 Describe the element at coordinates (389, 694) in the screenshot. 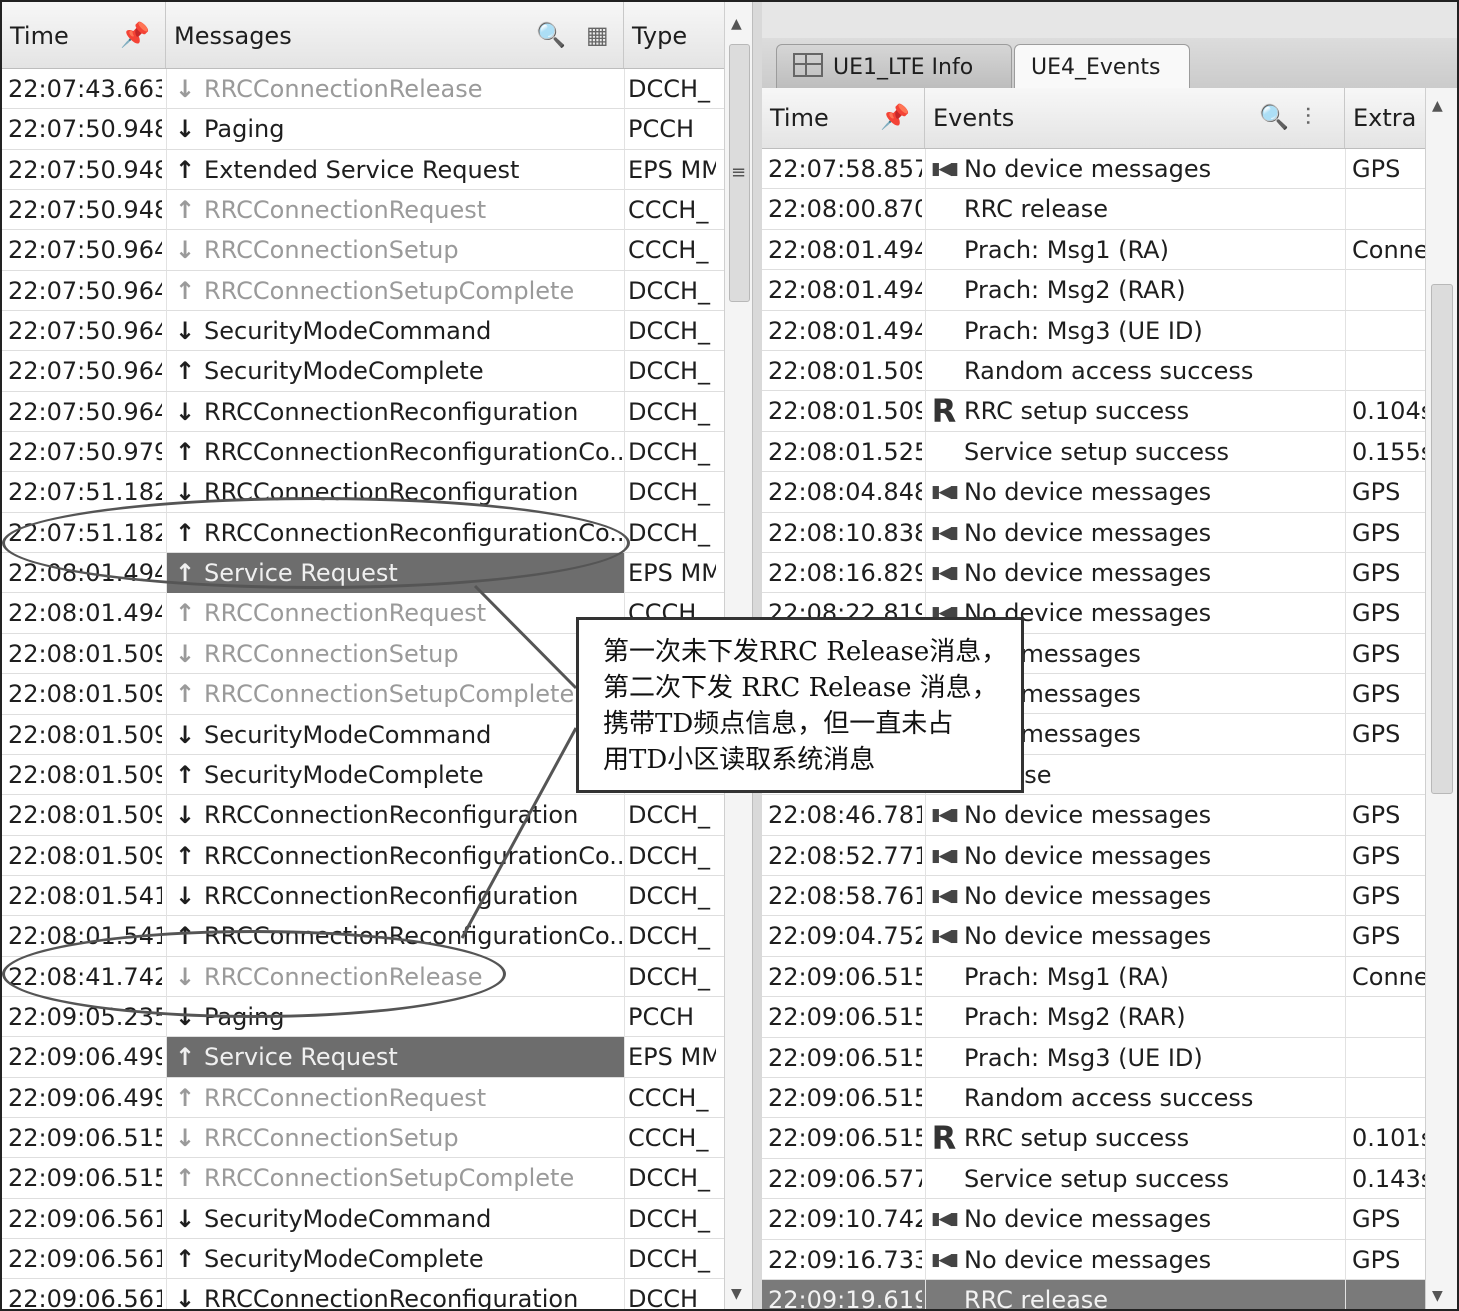

I see `message-name: RRCConnectionSetupComplete` at that location.